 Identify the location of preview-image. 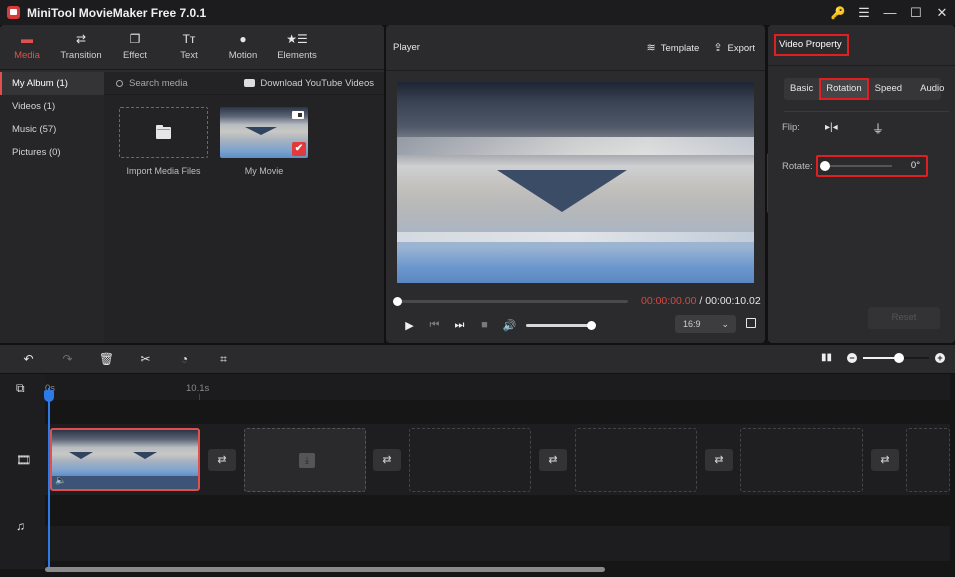
(562, 191).